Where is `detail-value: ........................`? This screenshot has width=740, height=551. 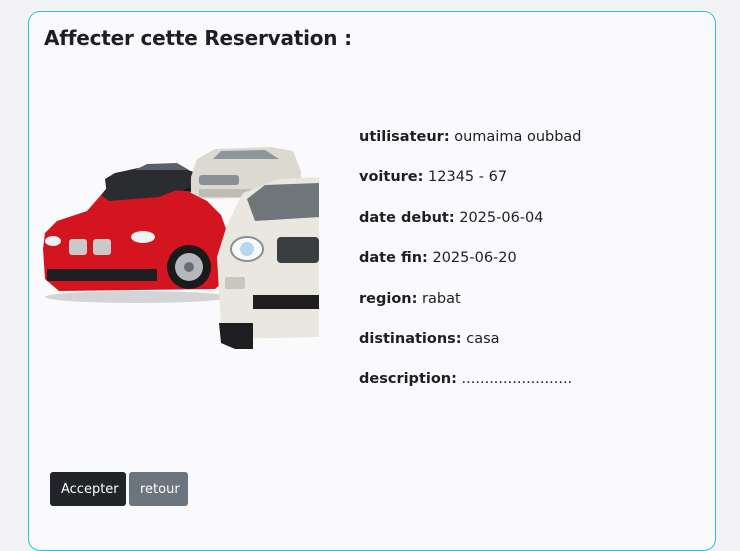 detail-value: ........................ is located at coordinates (517, 379).